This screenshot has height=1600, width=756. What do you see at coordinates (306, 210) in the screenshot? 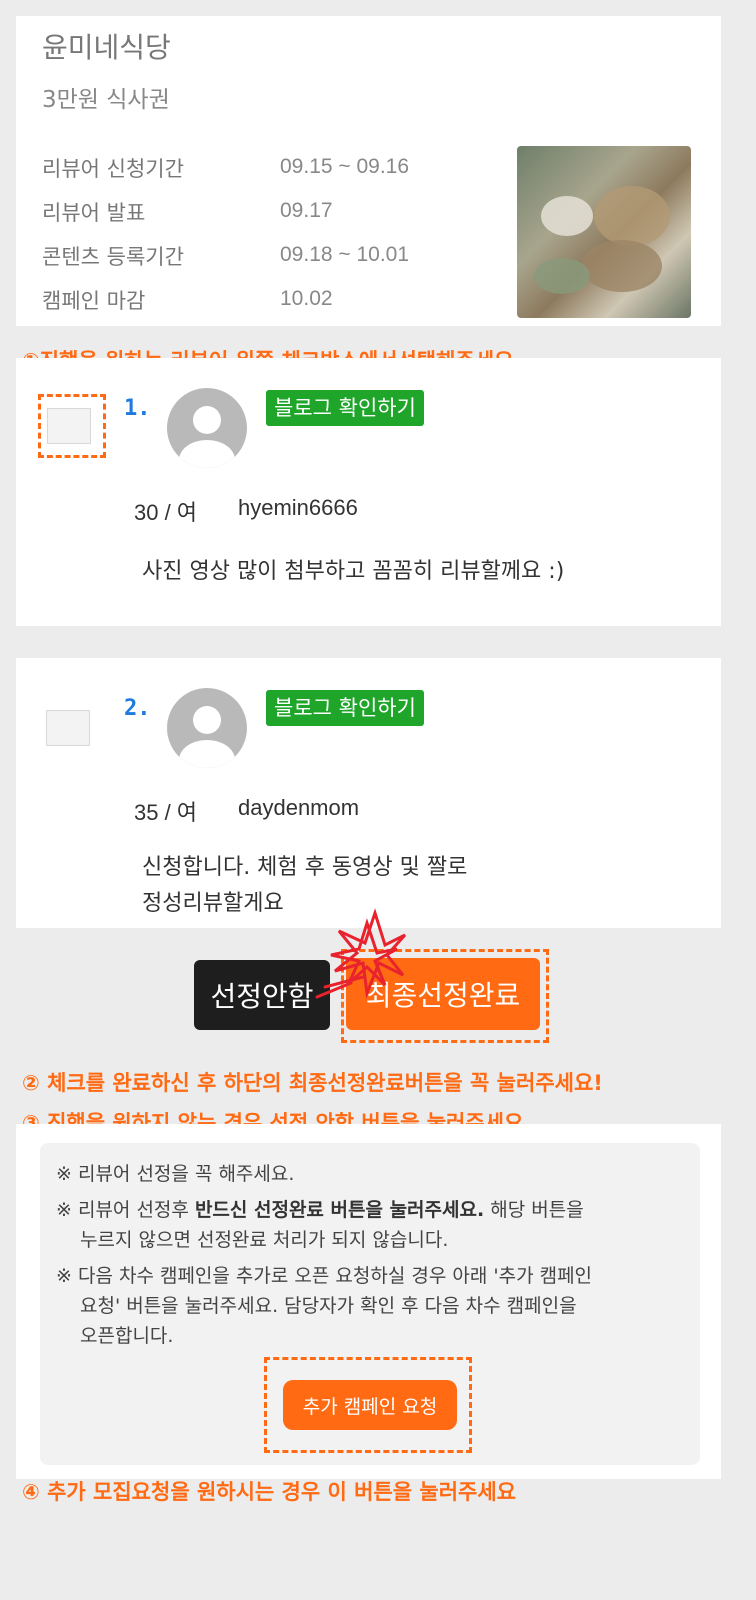
I see `schedule-value: 09.17` at bounding box center [306, 210].